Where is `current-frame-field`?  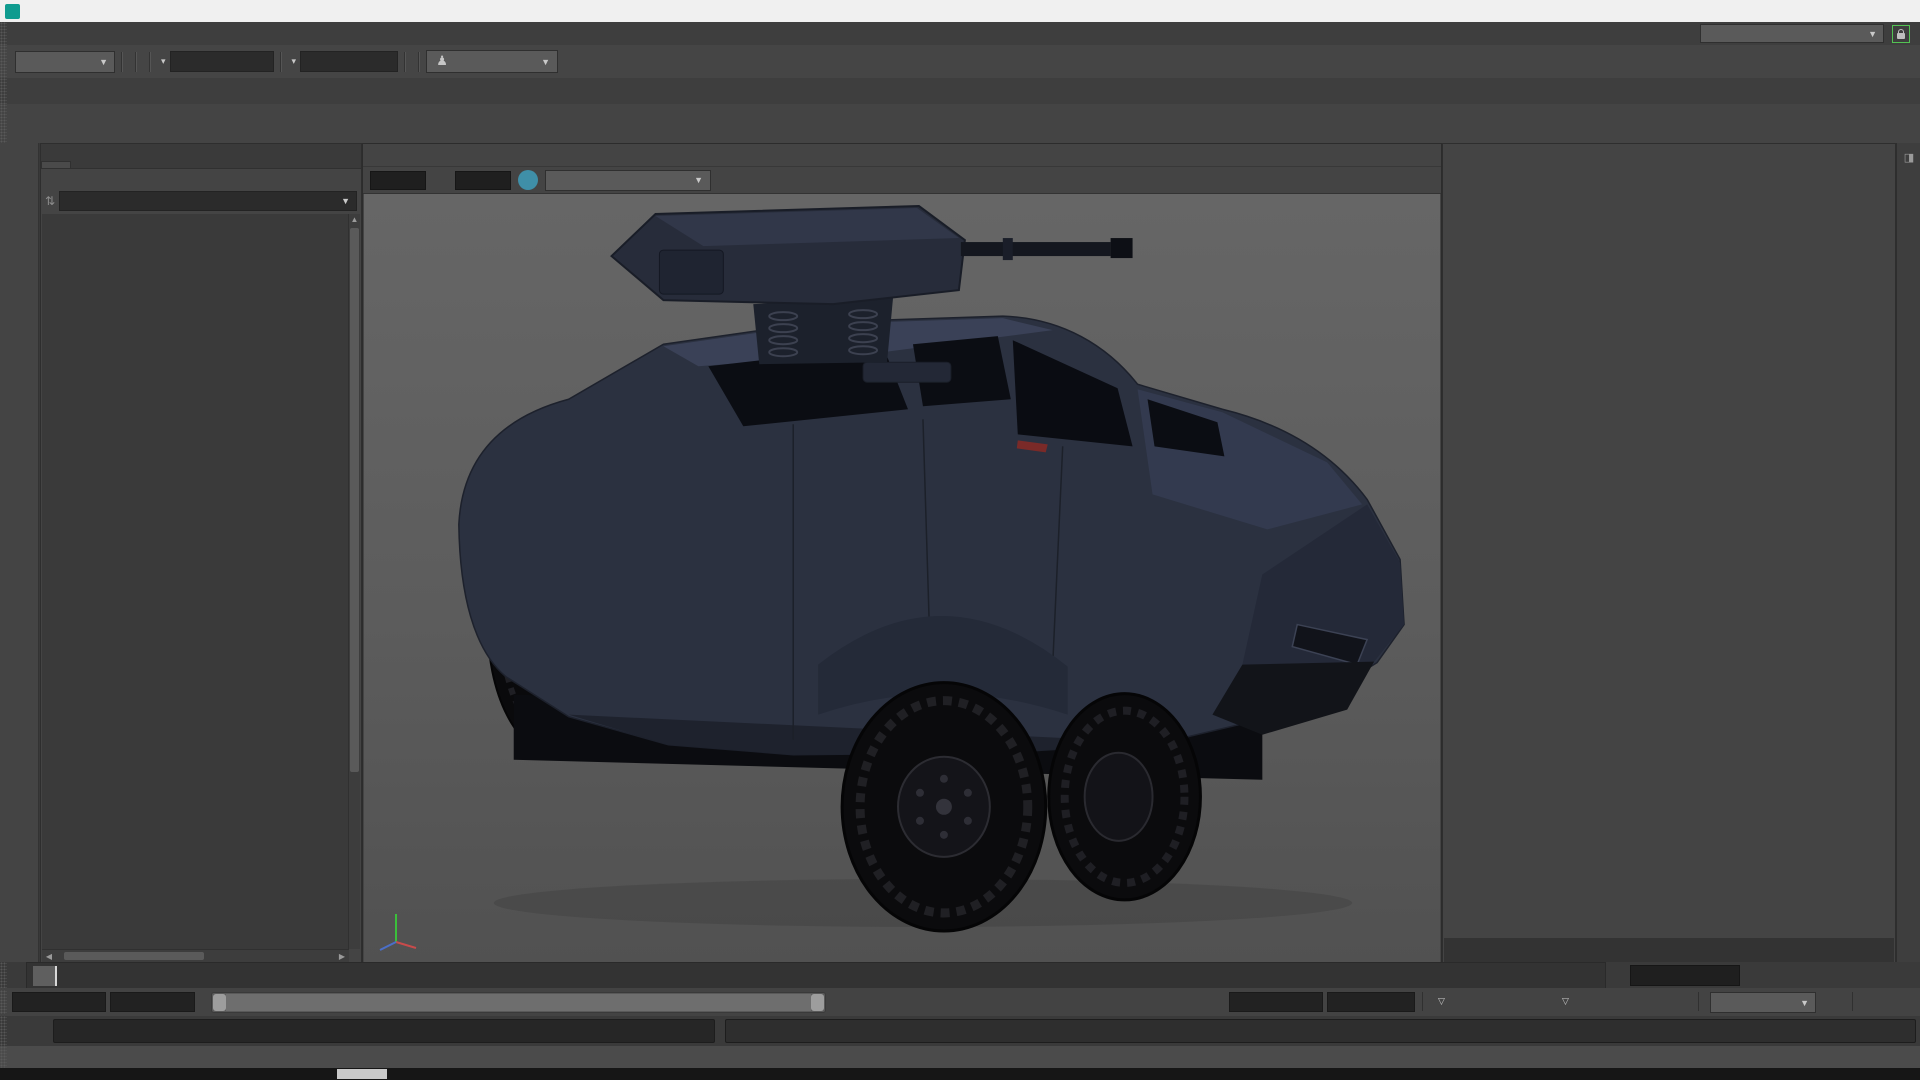
current-frame-field is located at coordinates (1685, 975).